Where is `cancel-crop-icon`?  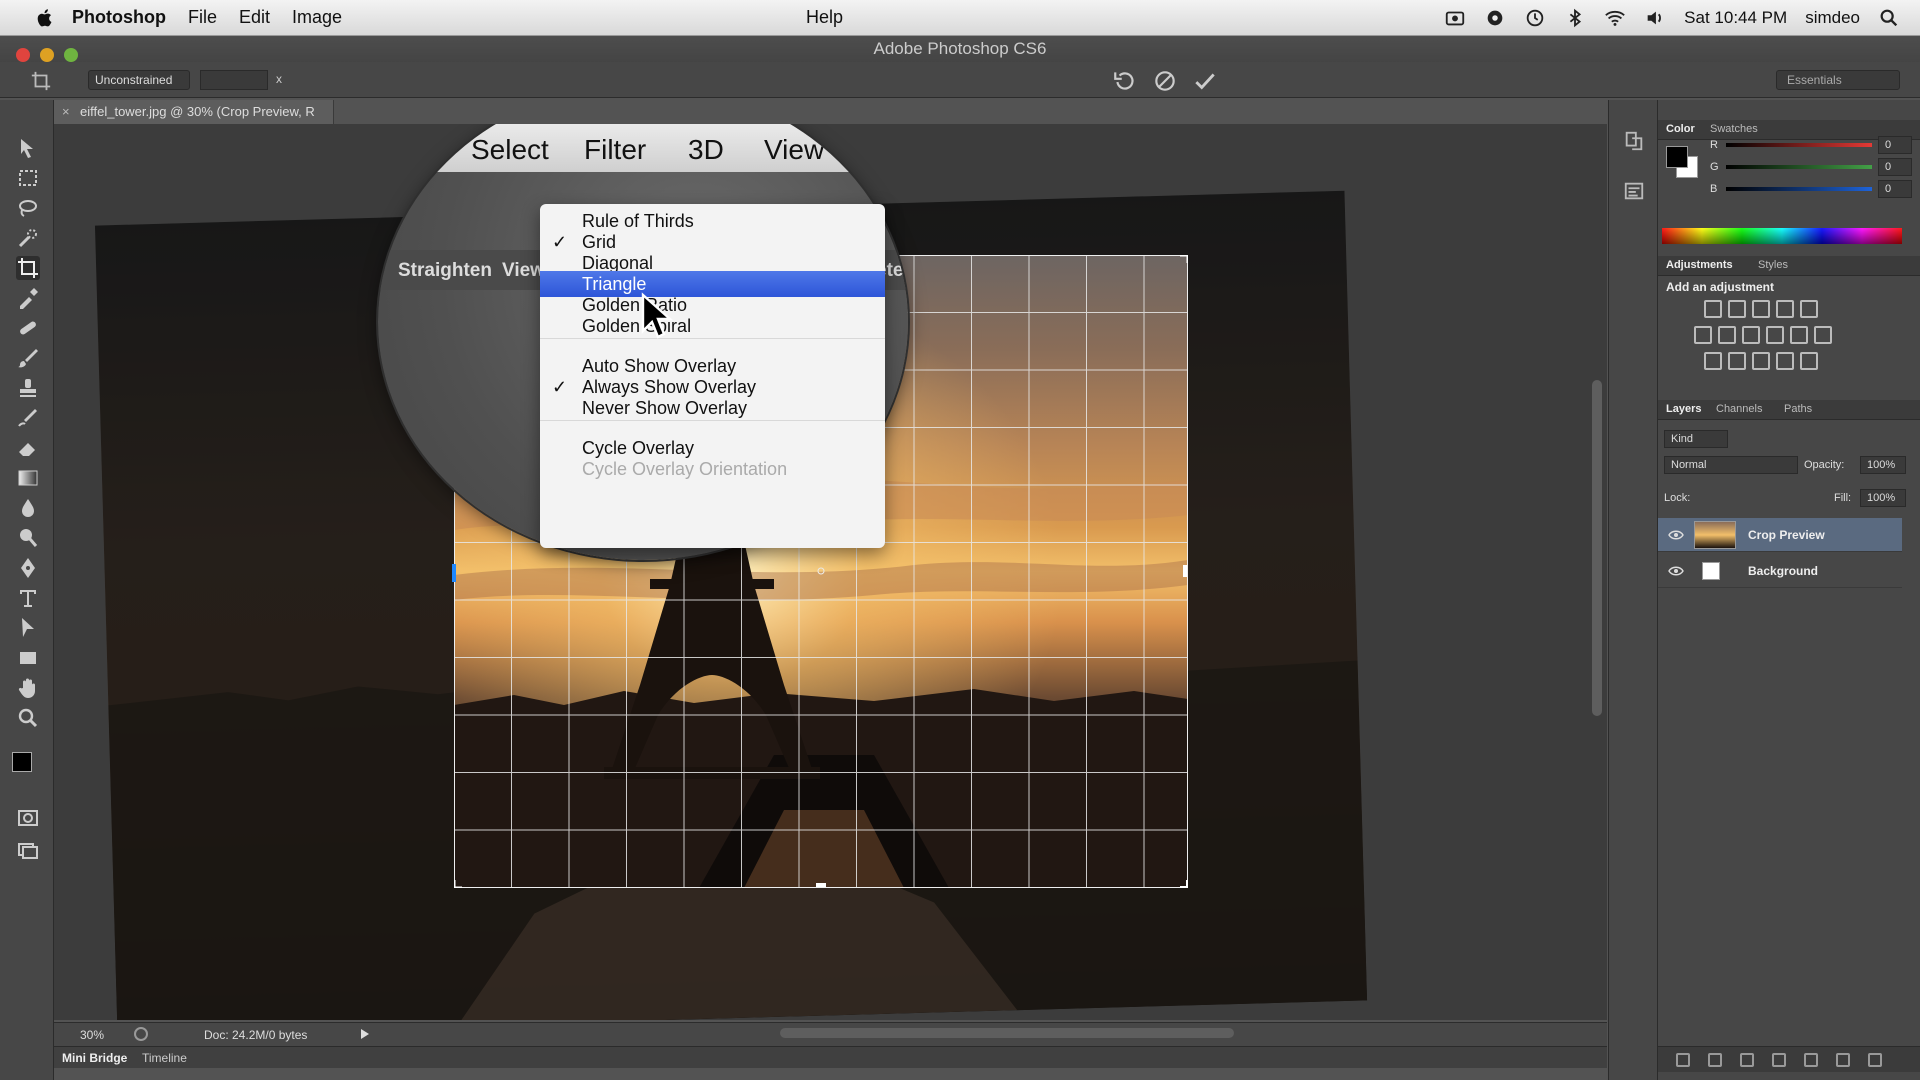
cancel-crop-icon is located at coordinates (1165, 81).